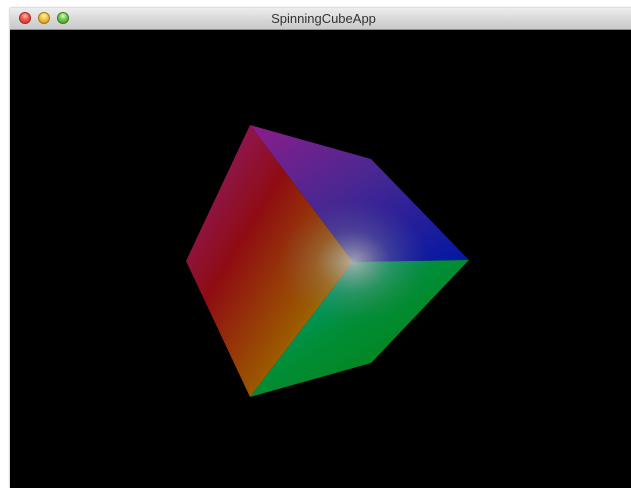  I want to click on cube-center-highlight, so click(353, 262).